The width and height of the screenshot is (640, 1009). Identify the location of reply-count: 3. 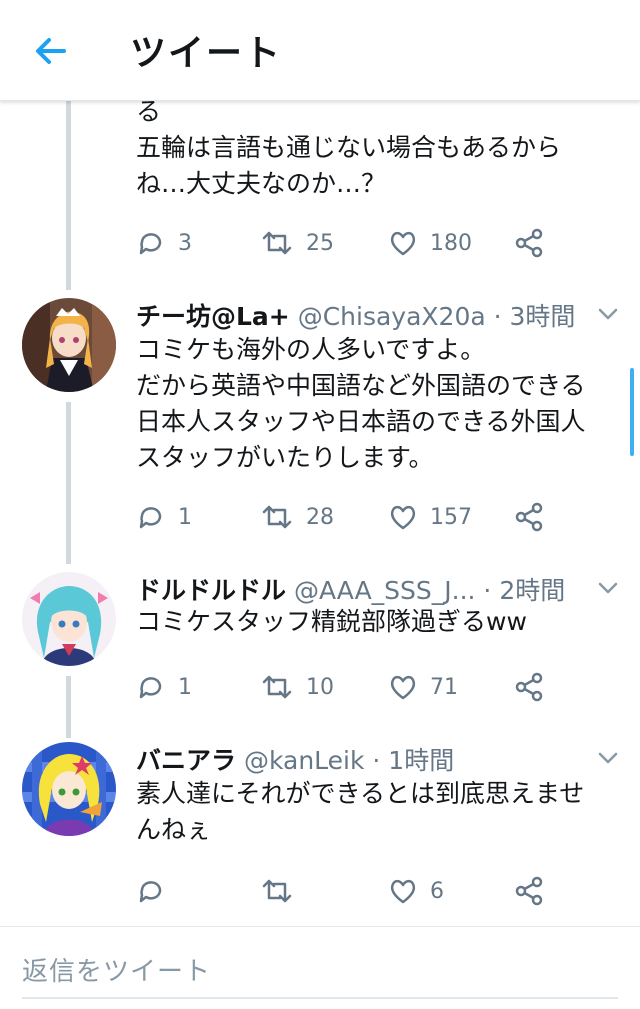
(185, 243).